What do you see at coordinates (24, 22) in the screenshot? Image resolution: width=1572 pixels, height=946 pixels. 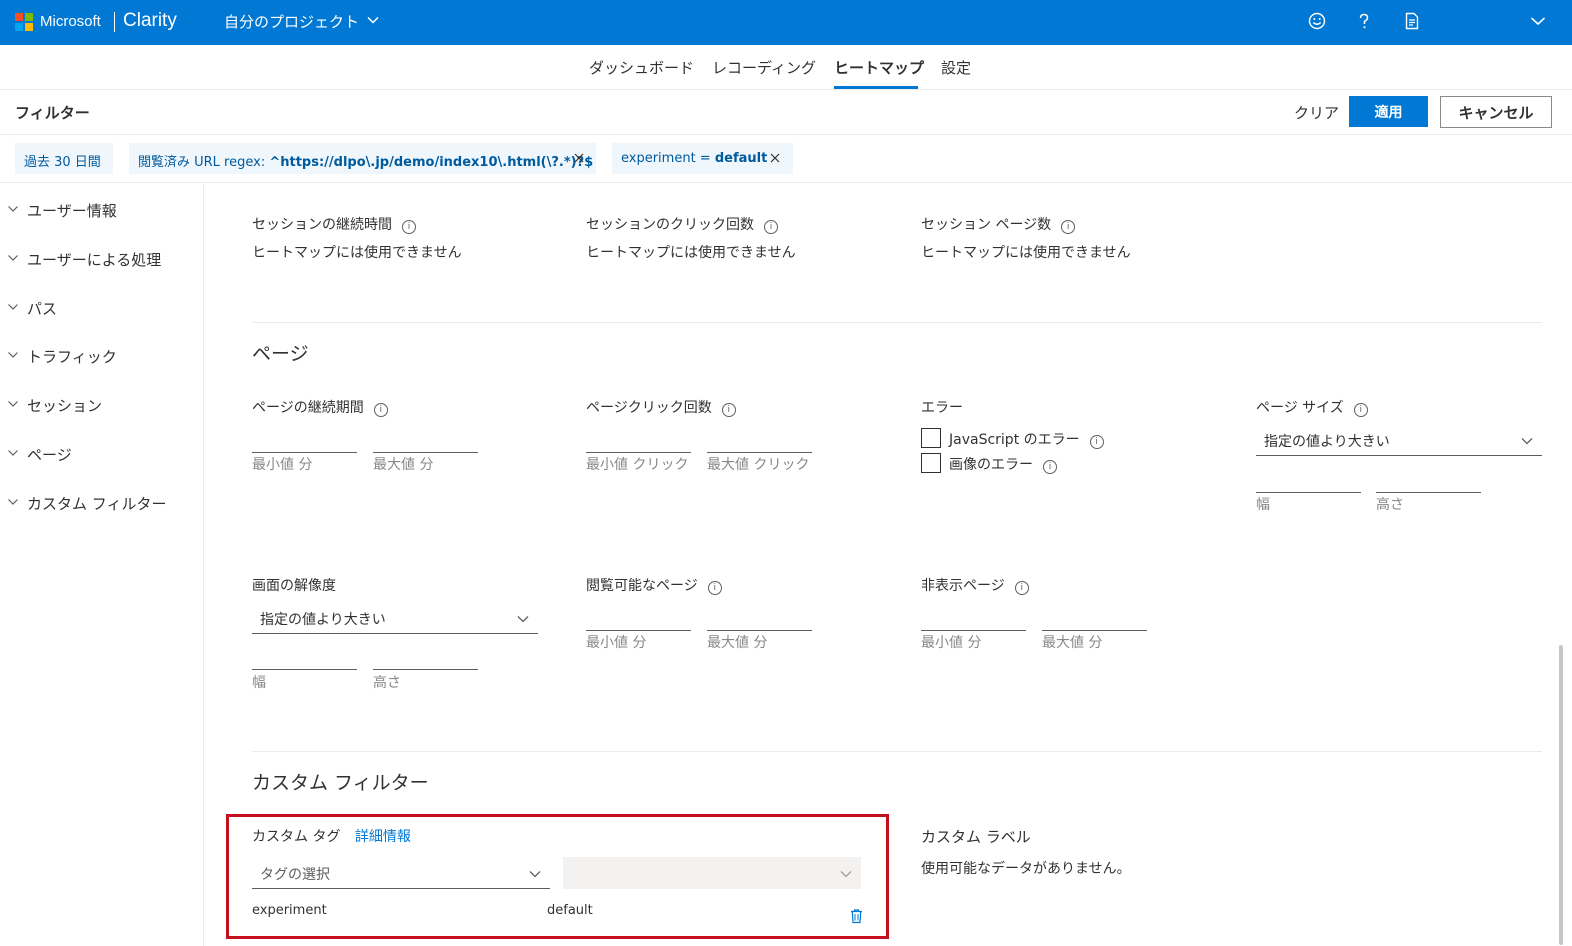 I see `microsoft-logo-icon` at bounding box center [24, 22].